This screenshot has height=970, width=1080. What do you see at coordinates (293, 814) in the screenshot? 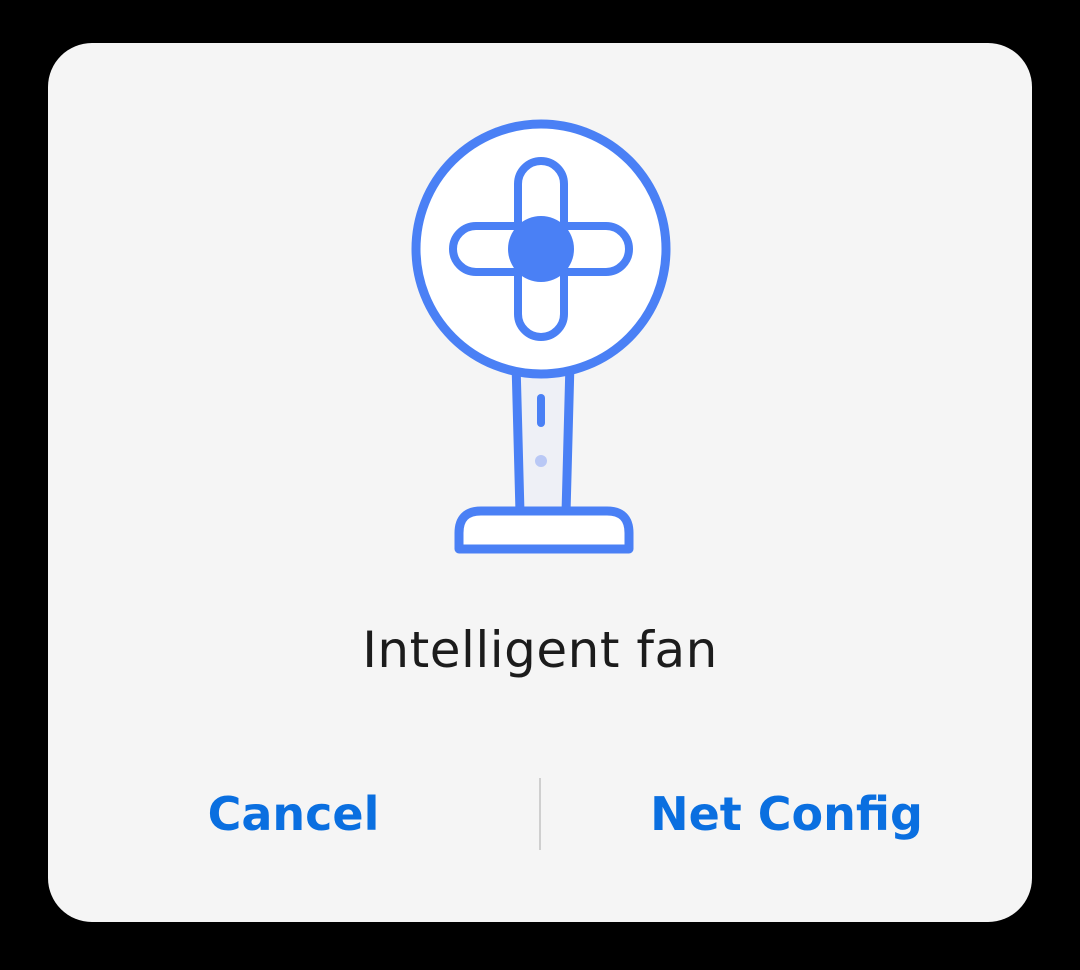
I see `cancel-button: Cancel` at bounding box center [293, 814].